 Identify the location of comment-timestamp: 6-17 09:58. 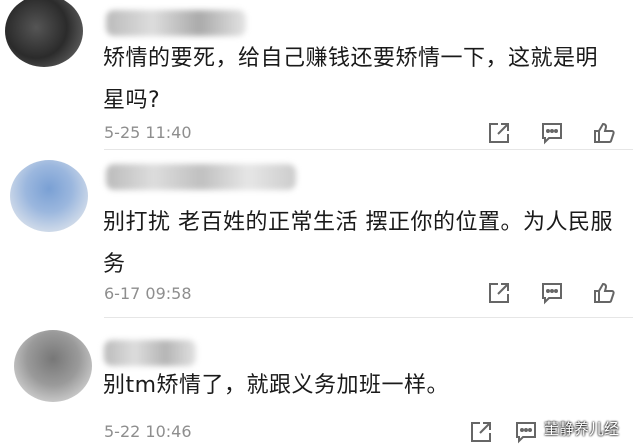
(148, 293).